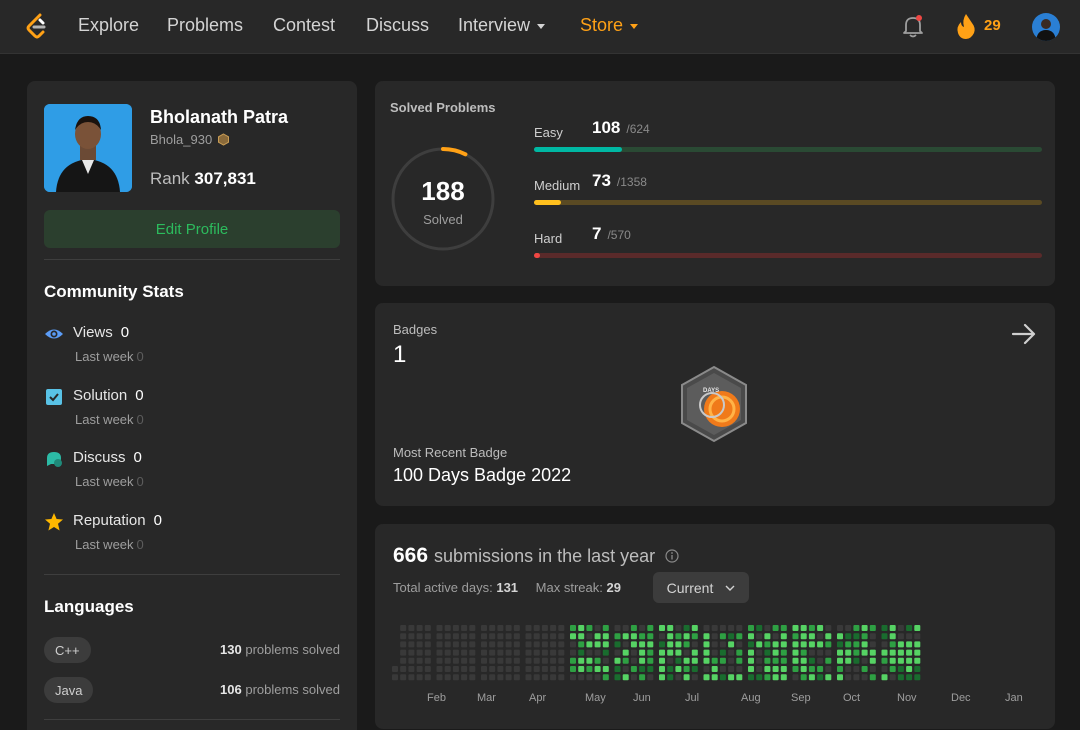 This screenshot has height=730, width=1080. What do you see at coordinates (913, 26) in the screenshot?
I see `notification-bell-icon` at bounding box center [913, 26].